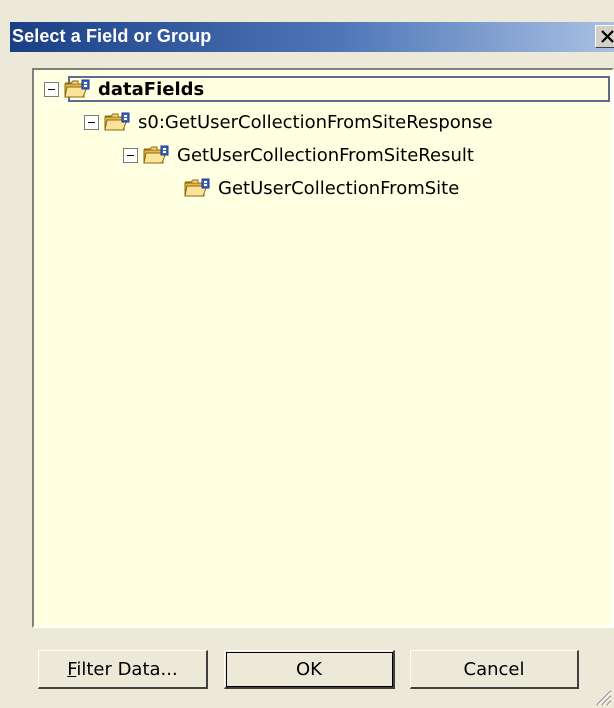 The width and height of the screenshot is (614, 708). Describe the element at coordinates (112, 36) in the screenshot. I see `window-title: Select a Field or Group` at that location.